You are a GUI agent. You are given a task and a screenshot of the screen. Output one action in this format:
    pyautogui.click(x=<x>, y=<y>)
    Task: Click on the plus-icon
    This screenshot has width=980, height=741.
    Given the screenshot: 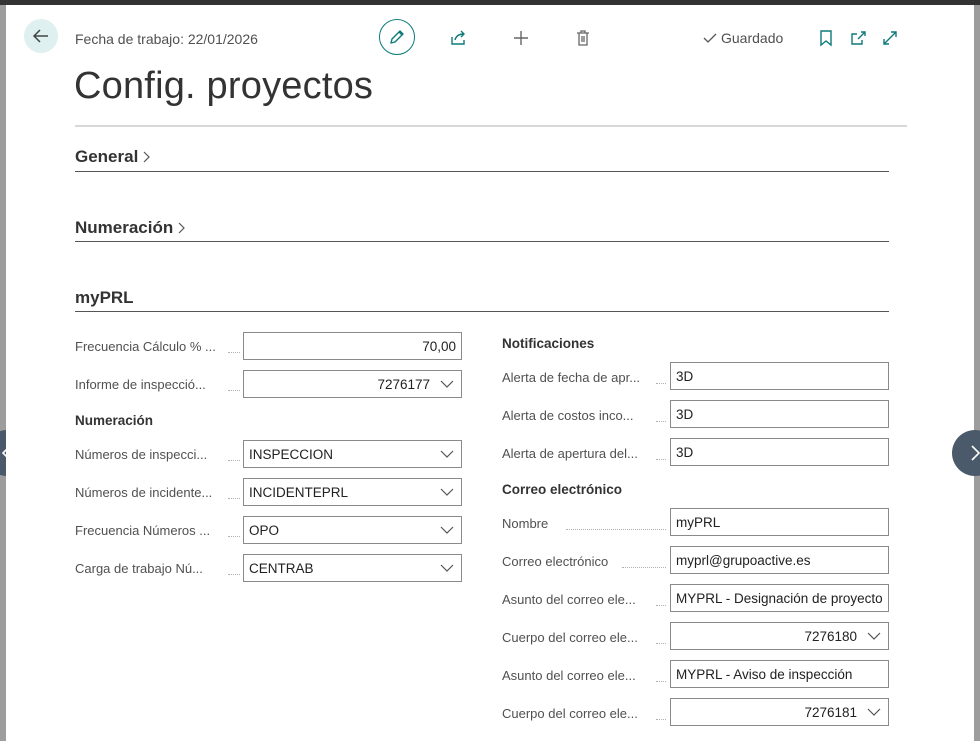 What is the action you would take?
    pyautogui.click(x=521, y=38)
    